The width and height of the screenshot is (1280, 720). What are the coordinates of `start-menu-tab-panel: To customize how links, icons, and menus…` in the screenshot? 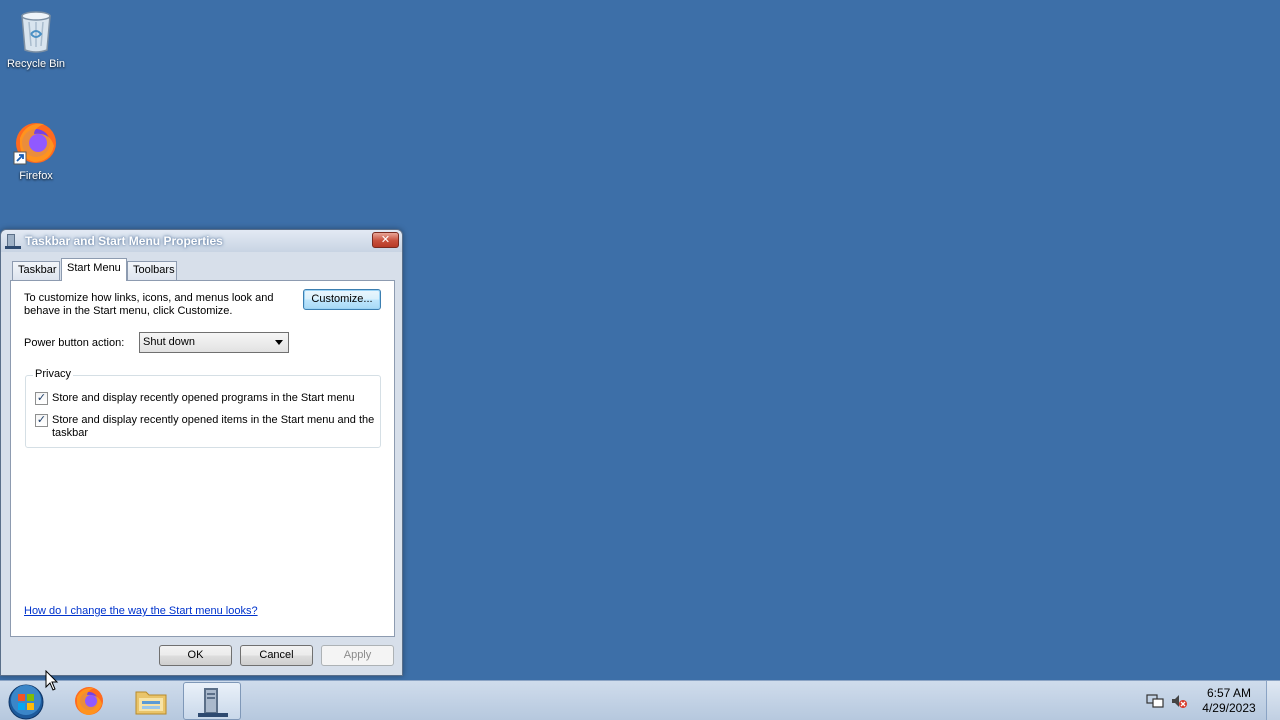 It's located at (202, 458).